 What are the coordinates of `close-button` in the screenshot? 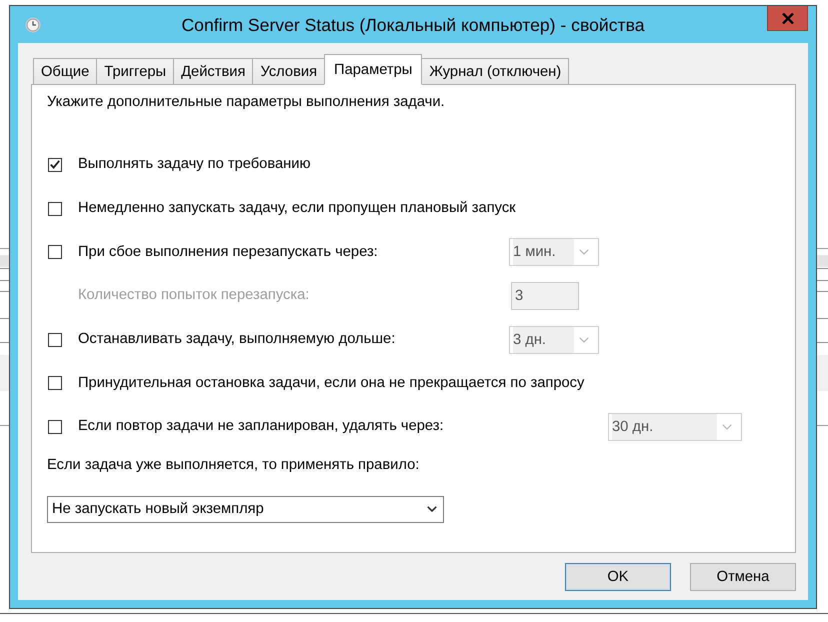 It's located at (787, 18).